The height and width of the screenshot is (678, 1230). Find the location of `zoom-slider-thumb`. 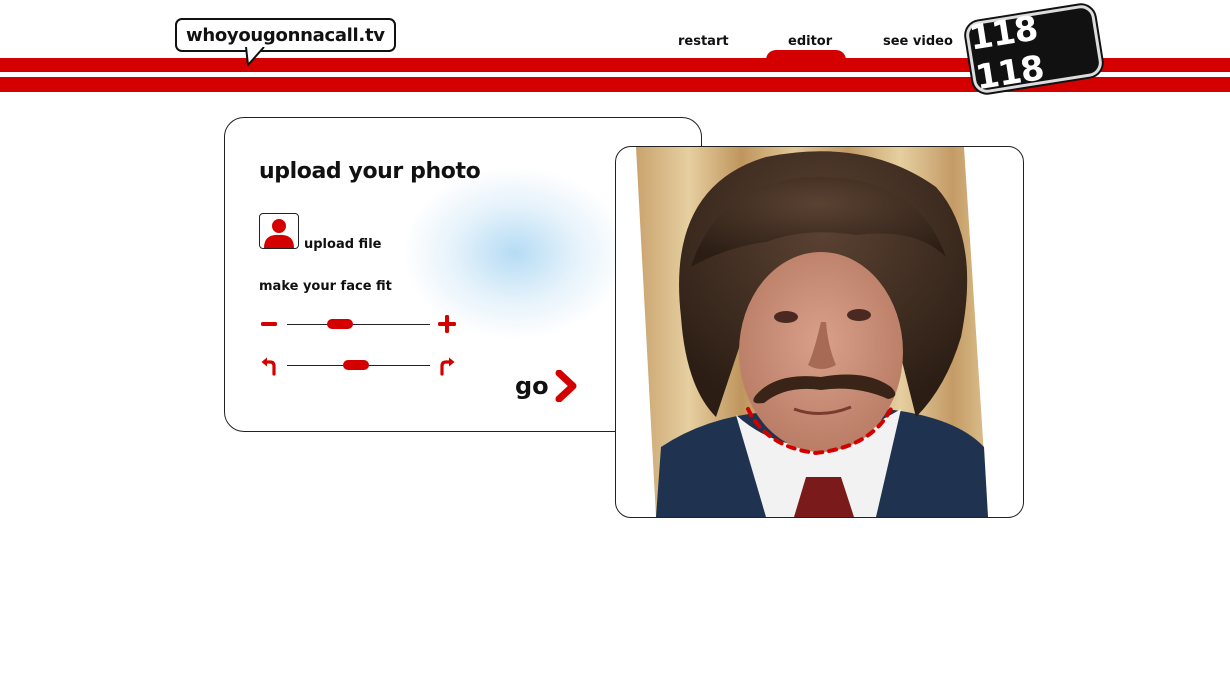

zoom-slider-thumb is located at coordinates (339, 324).